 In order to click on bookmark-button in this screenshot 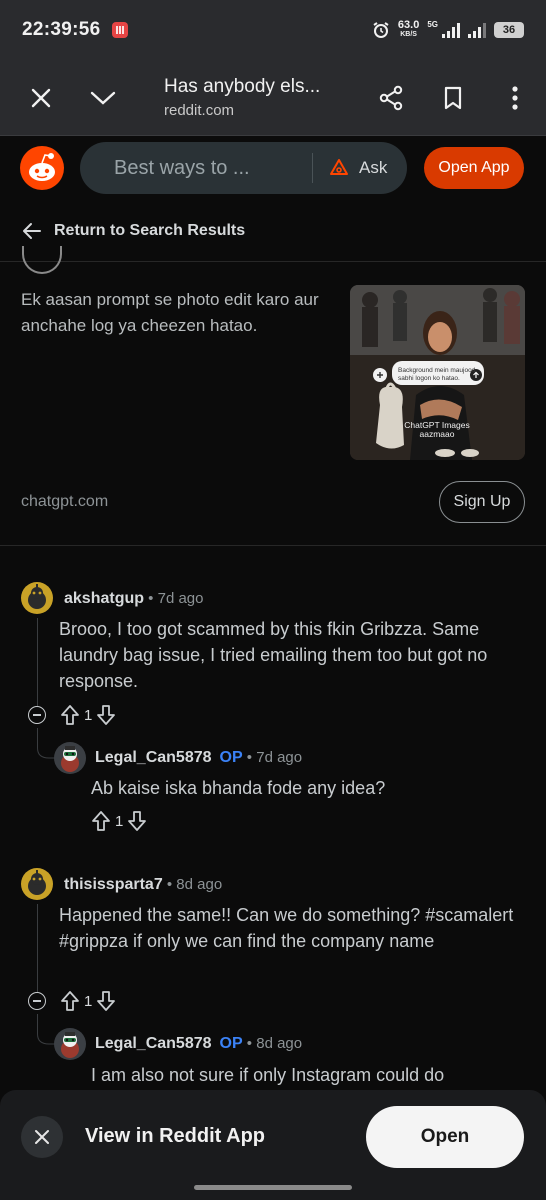, I will do `click(453, 98)`.